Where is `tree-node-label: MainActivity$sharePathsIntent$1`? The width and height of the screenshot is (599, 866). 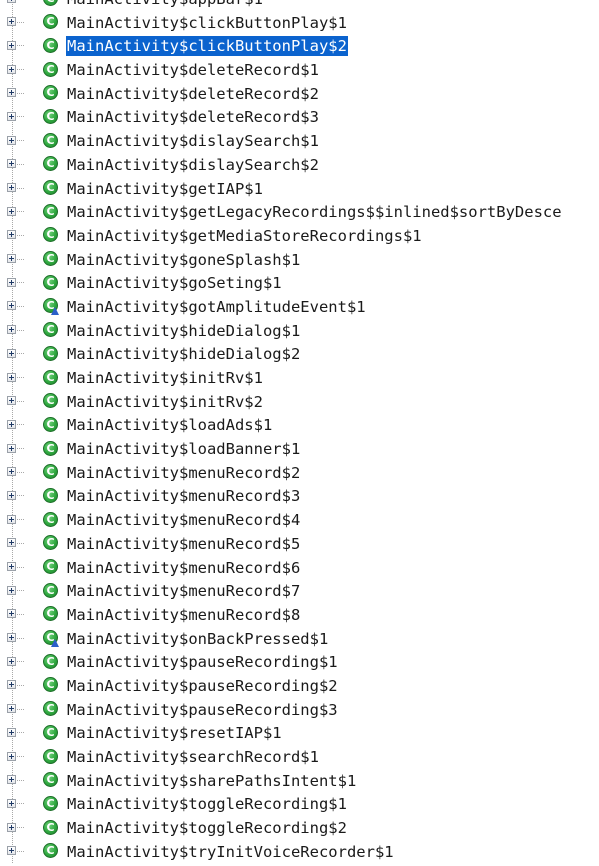
tree-node-label: MainActivity$sharePathsIntent$1 is located at coordinates (211, 781).